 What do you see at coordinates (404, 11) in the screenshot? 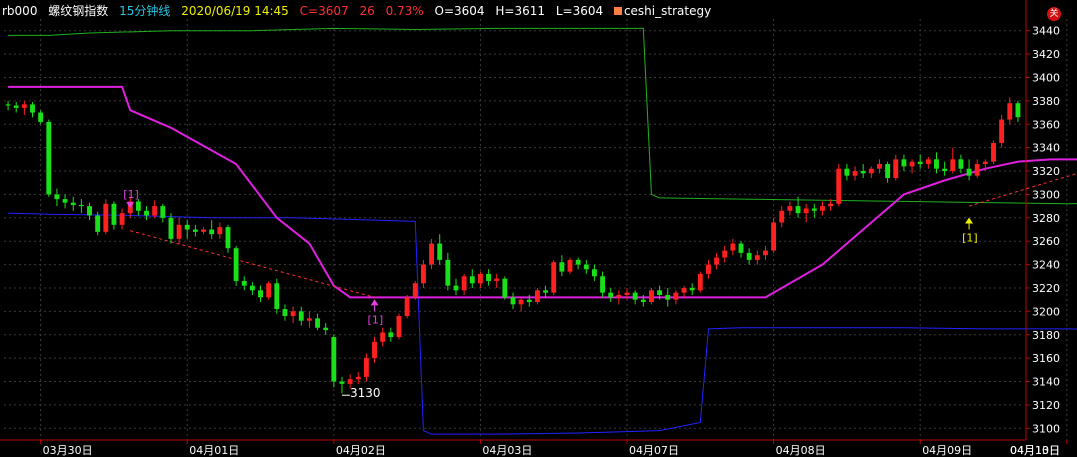
I see `price-change-pct: 0.73%` at bounding box center [404, 11].